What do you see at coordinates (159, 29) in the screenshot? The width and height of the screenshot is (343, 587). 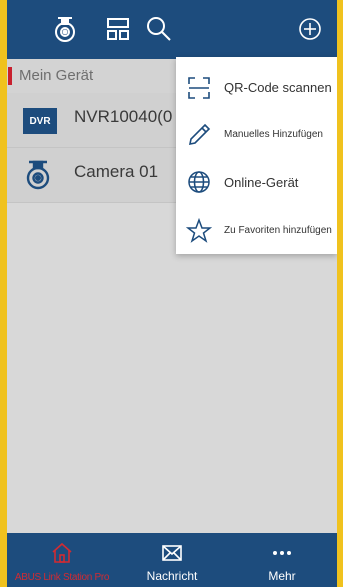 I see `search-icon` at bounding box center [159, 29].